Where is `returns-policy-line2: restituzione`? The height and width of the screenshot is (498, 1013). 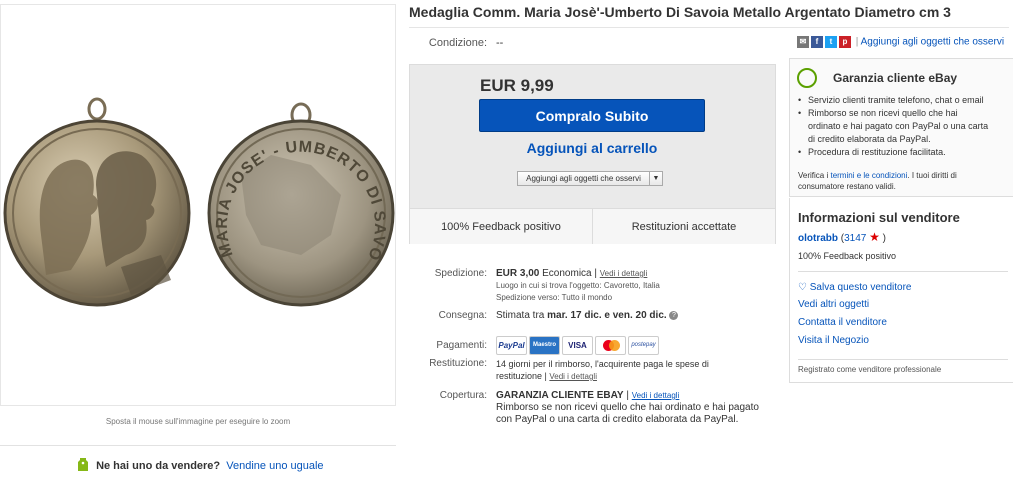
returns-policy-line2: restituzione is located at coordinates (519, 376).